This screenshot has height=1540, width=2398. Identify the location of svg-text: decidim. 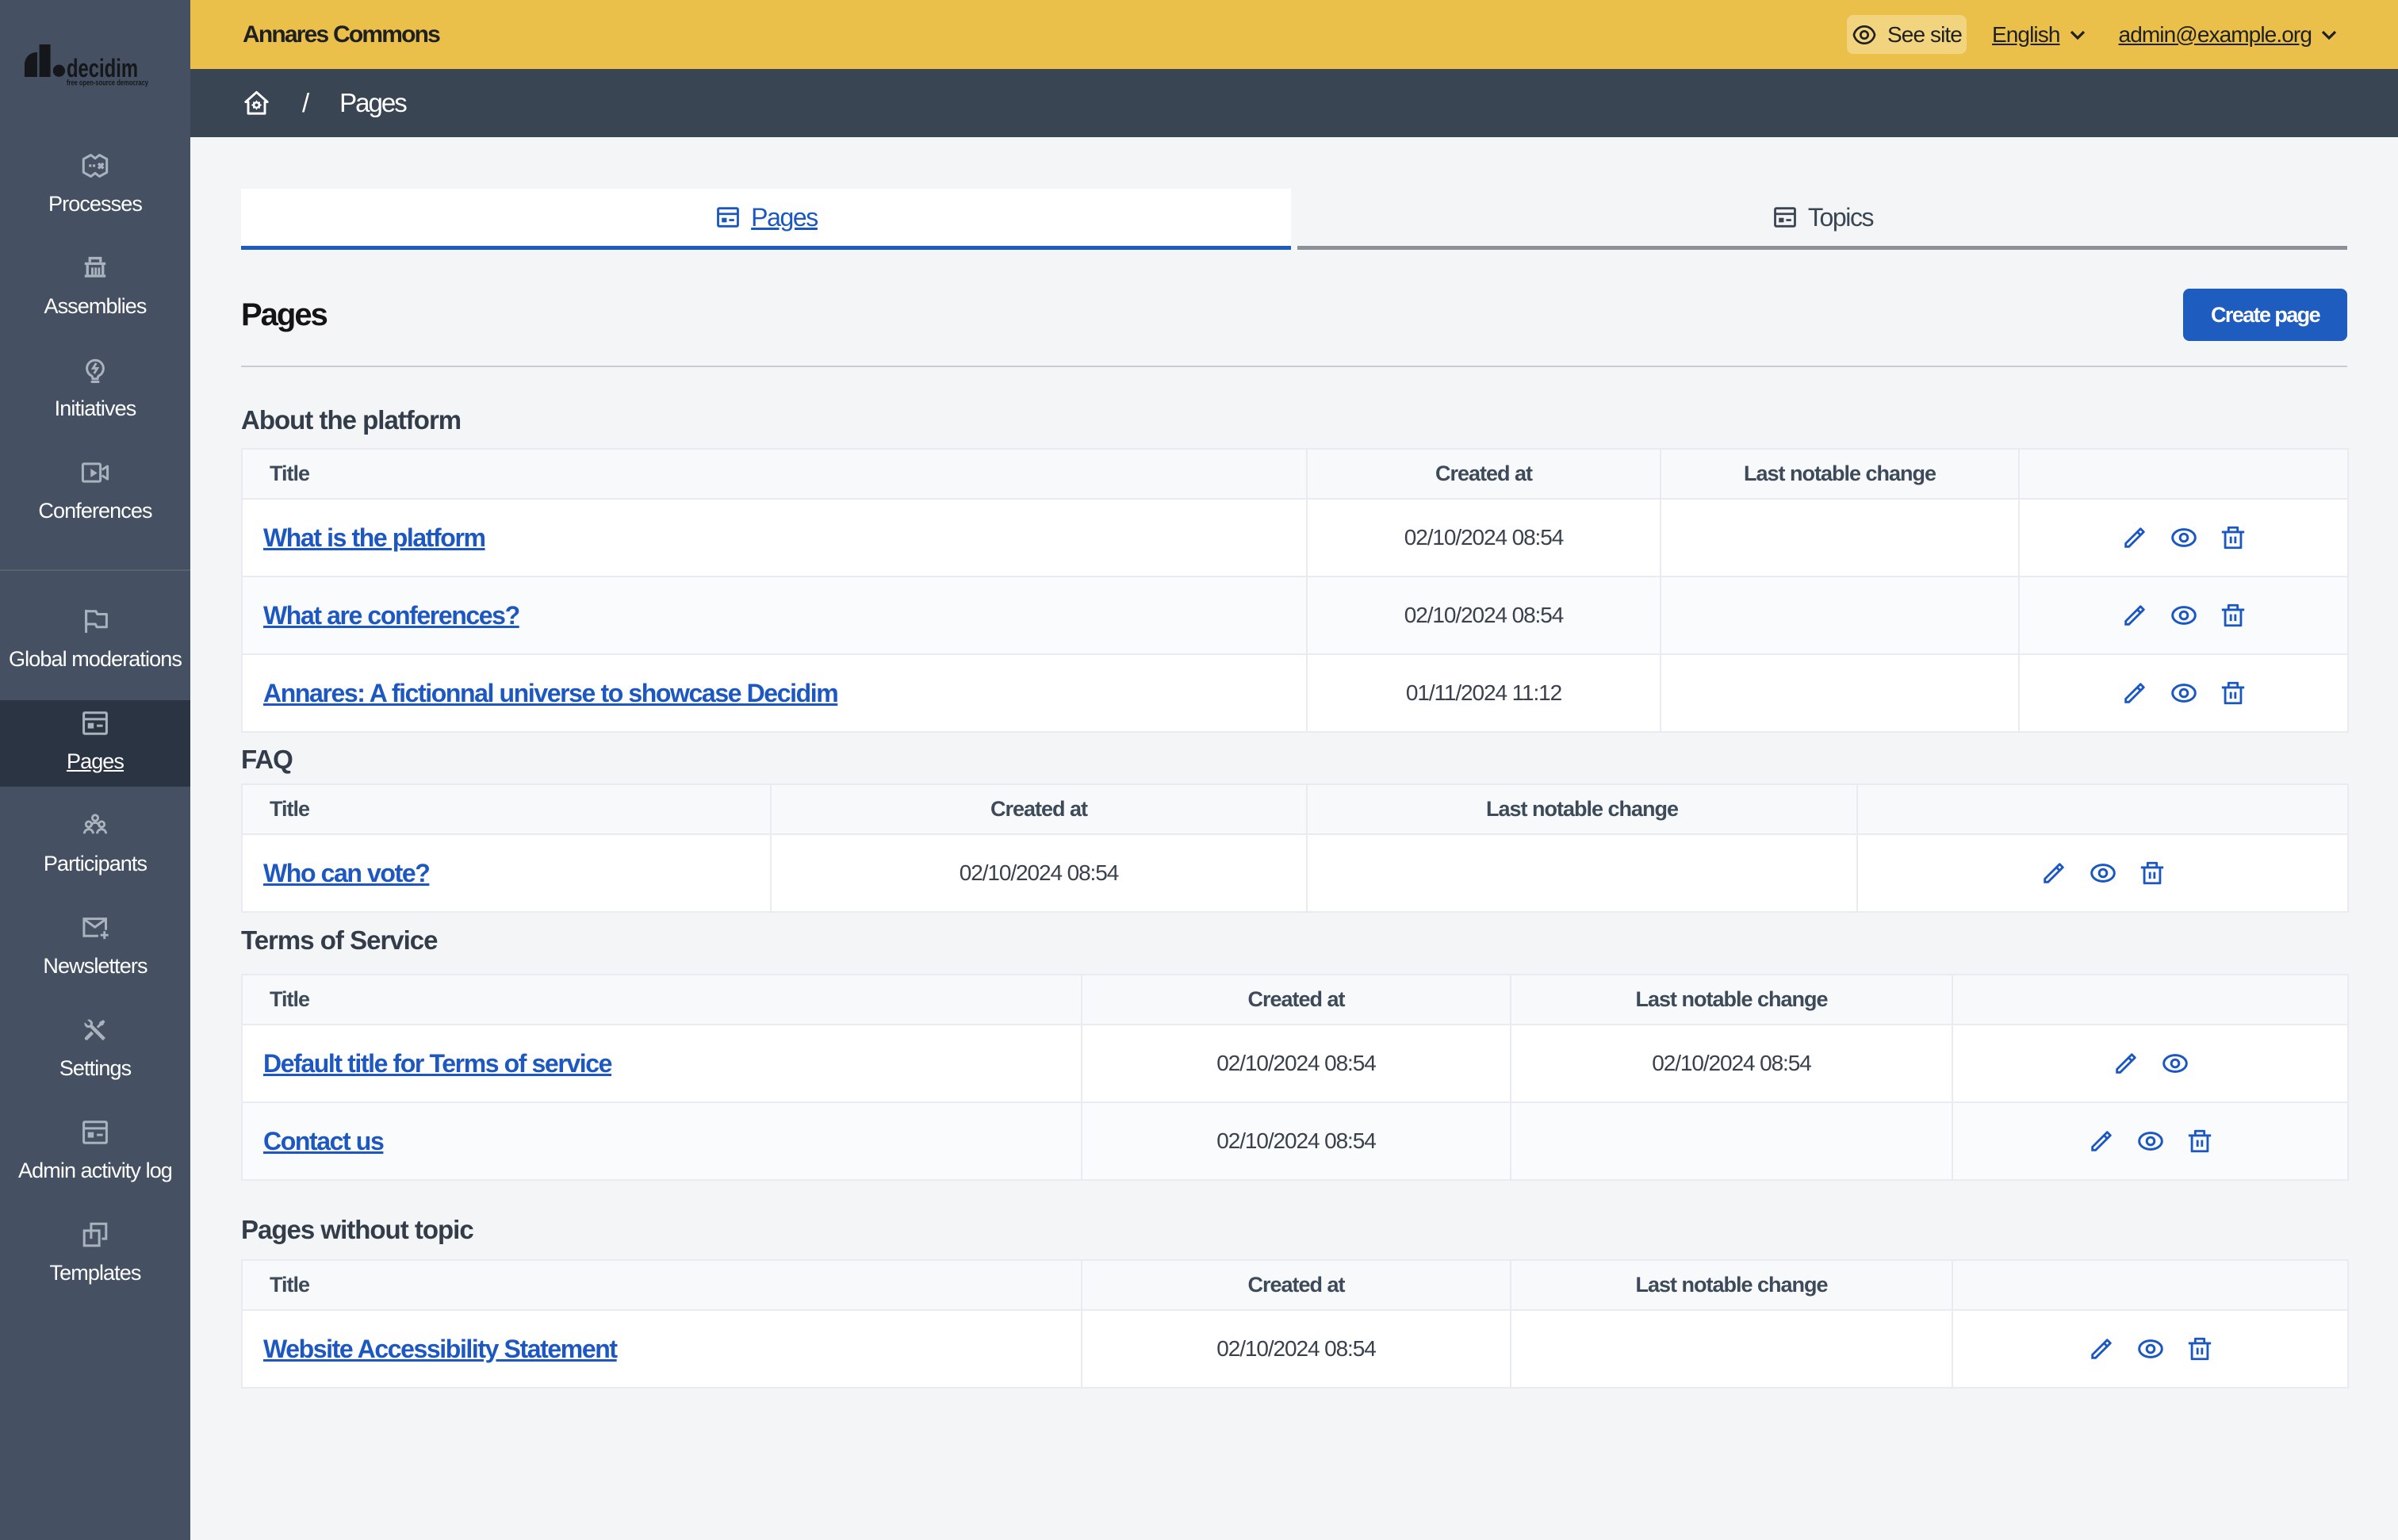
(103, 68).